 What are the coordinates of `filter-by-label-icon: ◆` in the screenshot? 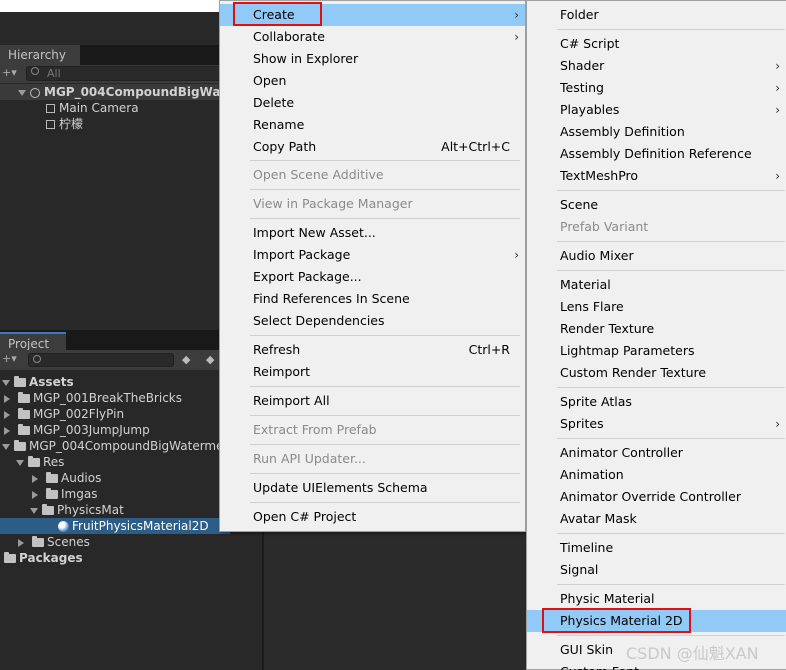 It's located at (213, 359).